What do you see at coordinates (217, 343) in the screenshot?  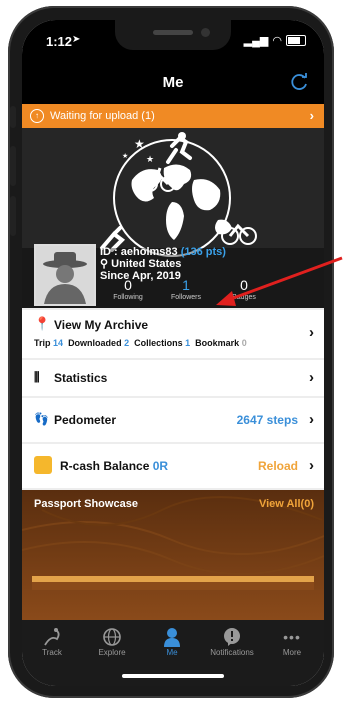 I see `bookmark-label: Bookmark` at bounding box center [217, 343].